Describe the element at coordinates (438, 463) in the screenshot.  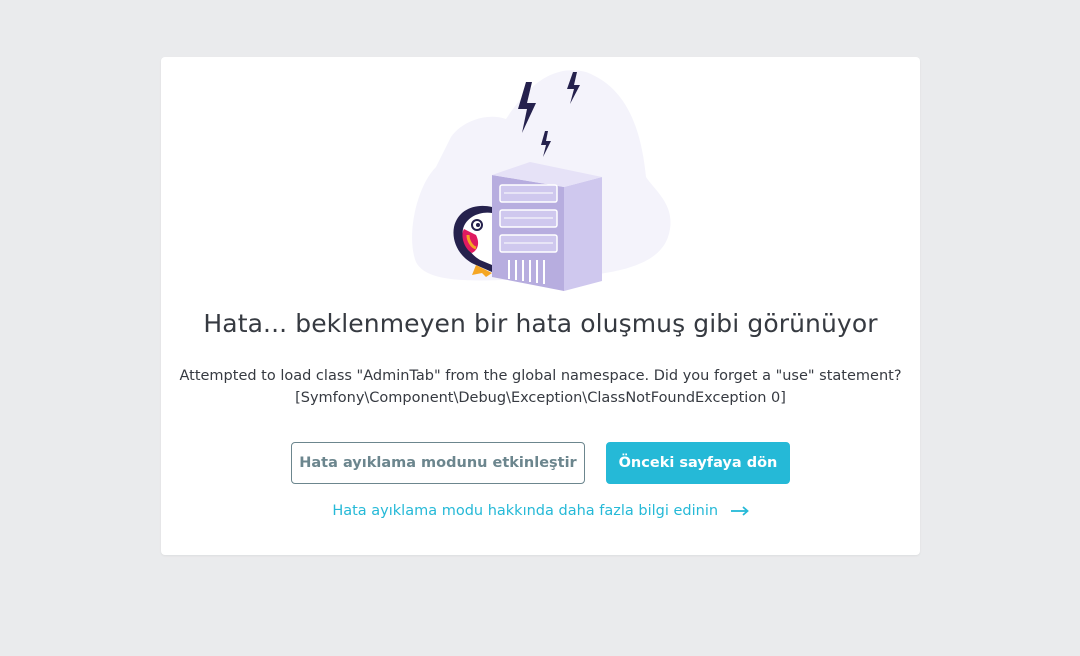
I see `enable-debug-mode-button: Hata ayıklama modunu etkinleştir` at that location.